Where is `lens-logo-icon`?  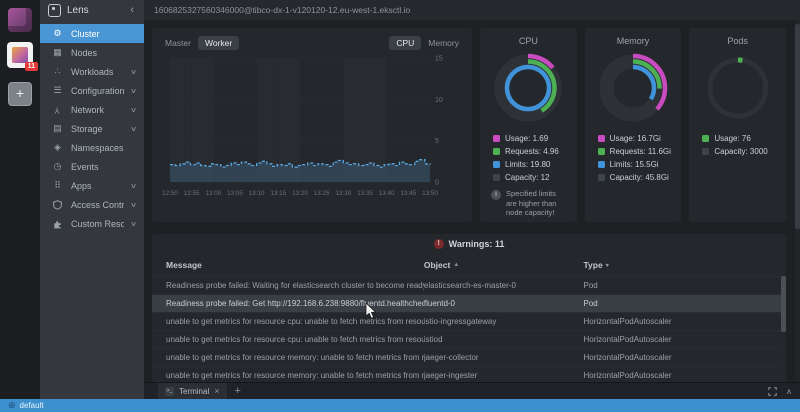
lens-logo-icon is located at coordinates (54, 10).